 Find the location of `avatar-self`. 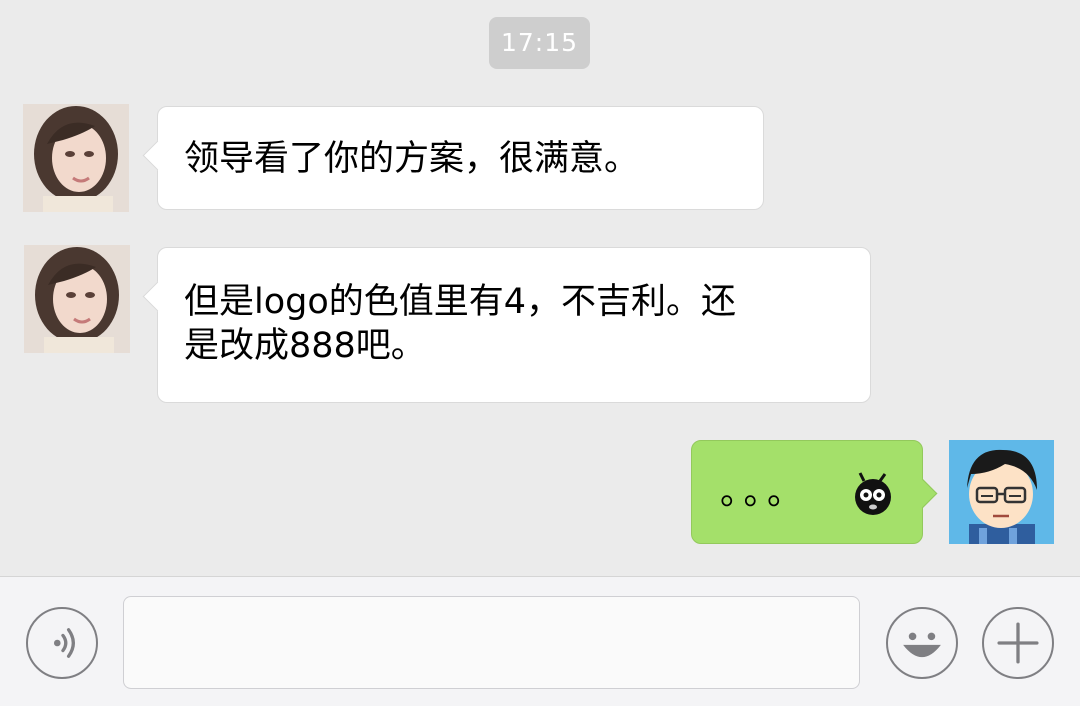

avatar-self is located at coordinates (1001, 492).